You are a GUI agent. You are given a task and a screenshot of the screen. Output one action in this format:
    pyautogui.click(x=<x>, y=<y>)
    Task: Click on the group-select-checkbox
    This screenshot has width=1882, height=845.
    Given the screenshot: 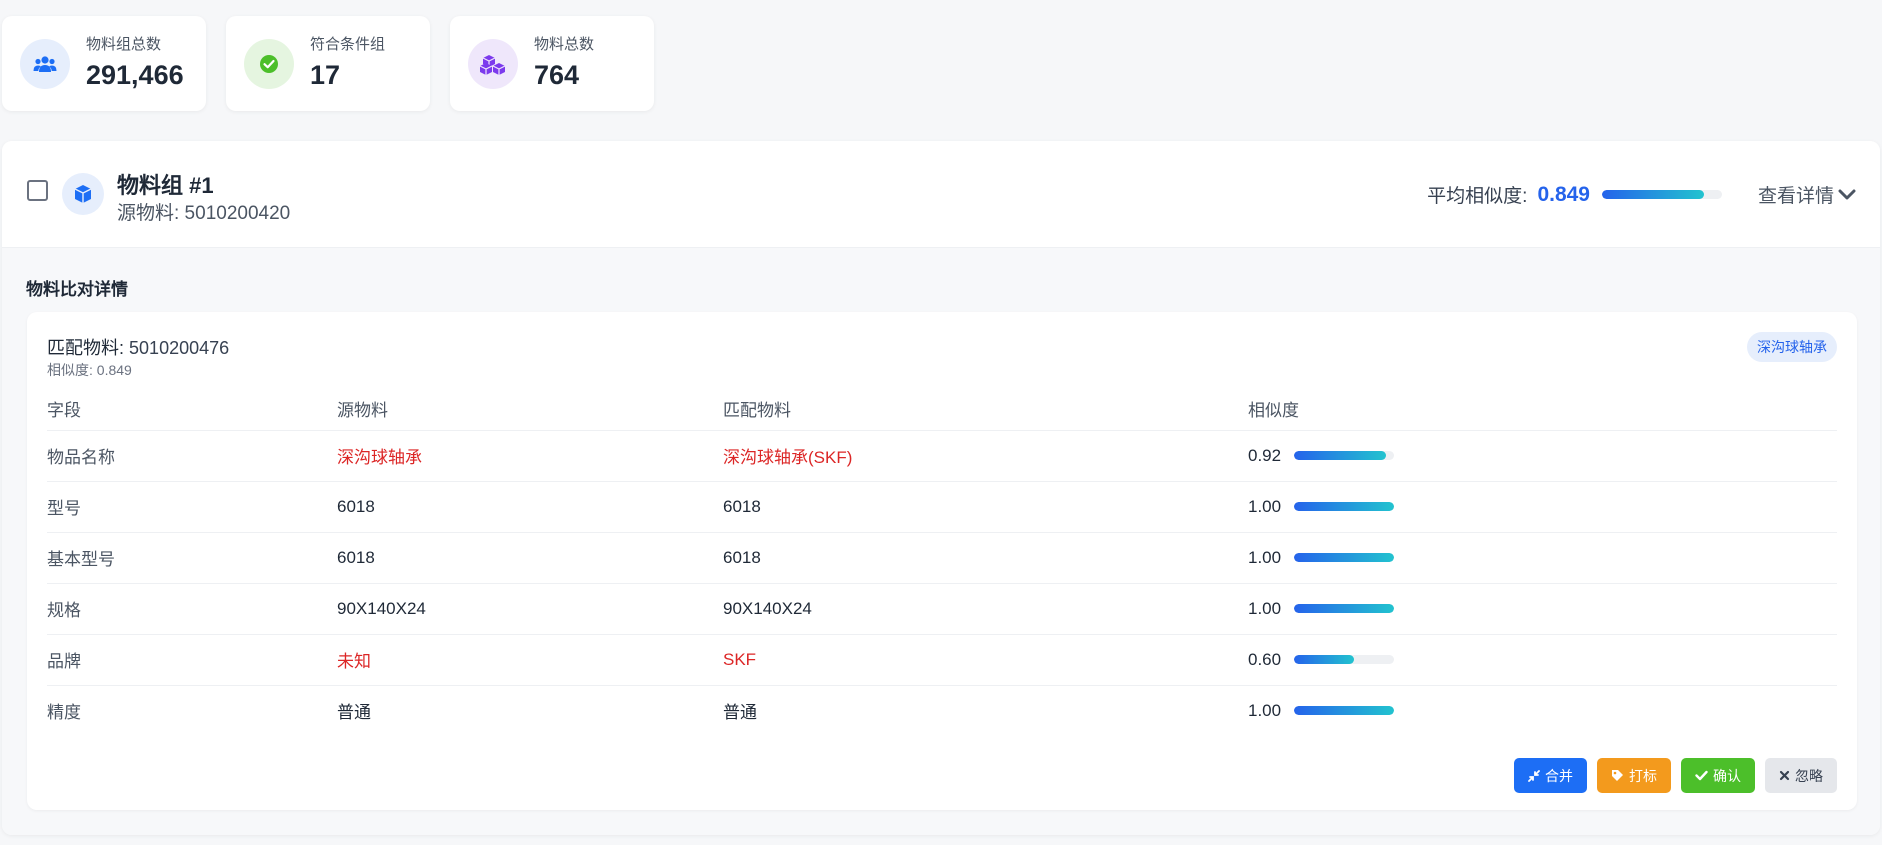 What is the action you would take?
    pyautogui.click(x=37, y=190)
    